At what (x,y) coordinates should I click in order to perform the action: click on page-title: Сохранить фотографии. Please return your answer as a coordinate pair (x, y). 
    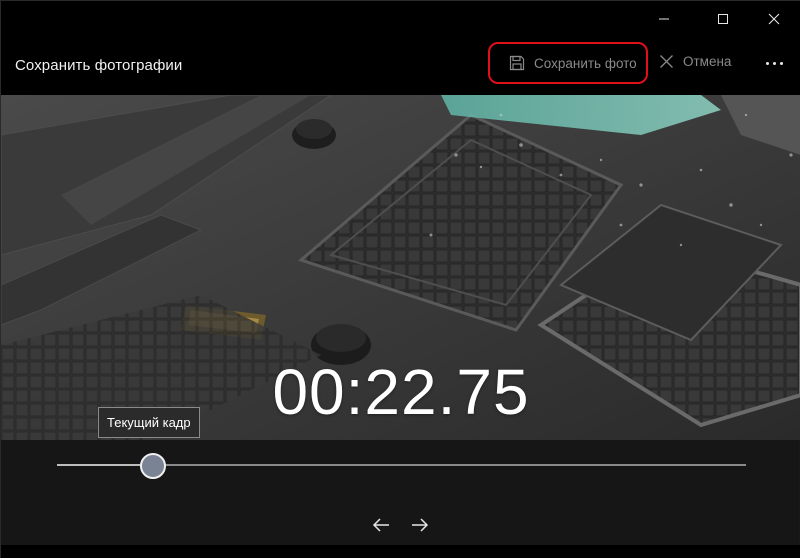
    Looking at the image, I should click on (99, 65).